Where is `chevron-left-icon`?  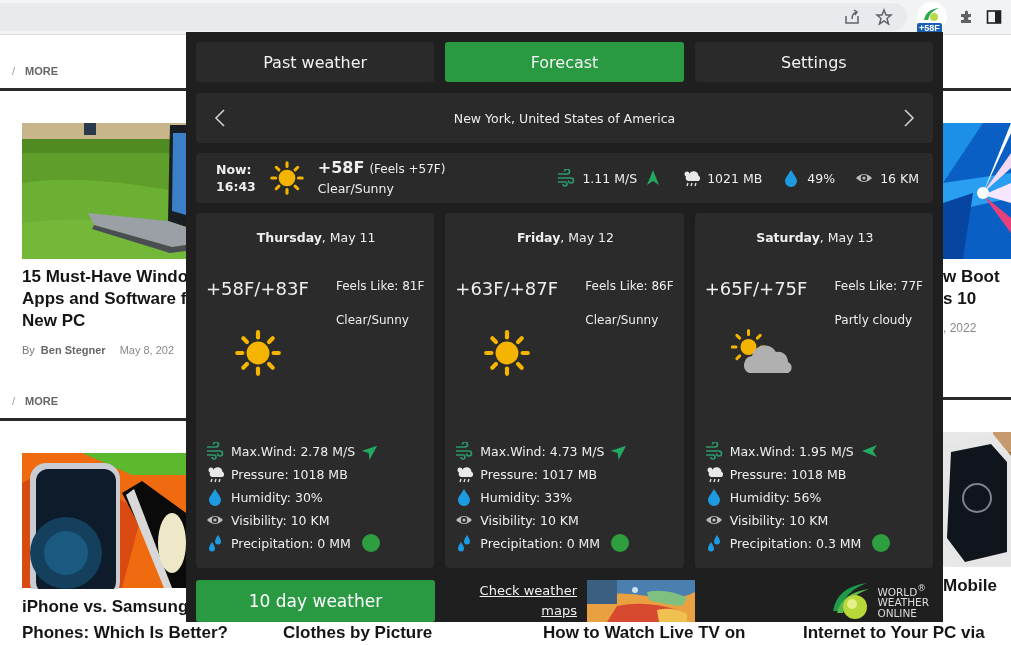
chevron-left-icon is located at coordinates (220, 118).